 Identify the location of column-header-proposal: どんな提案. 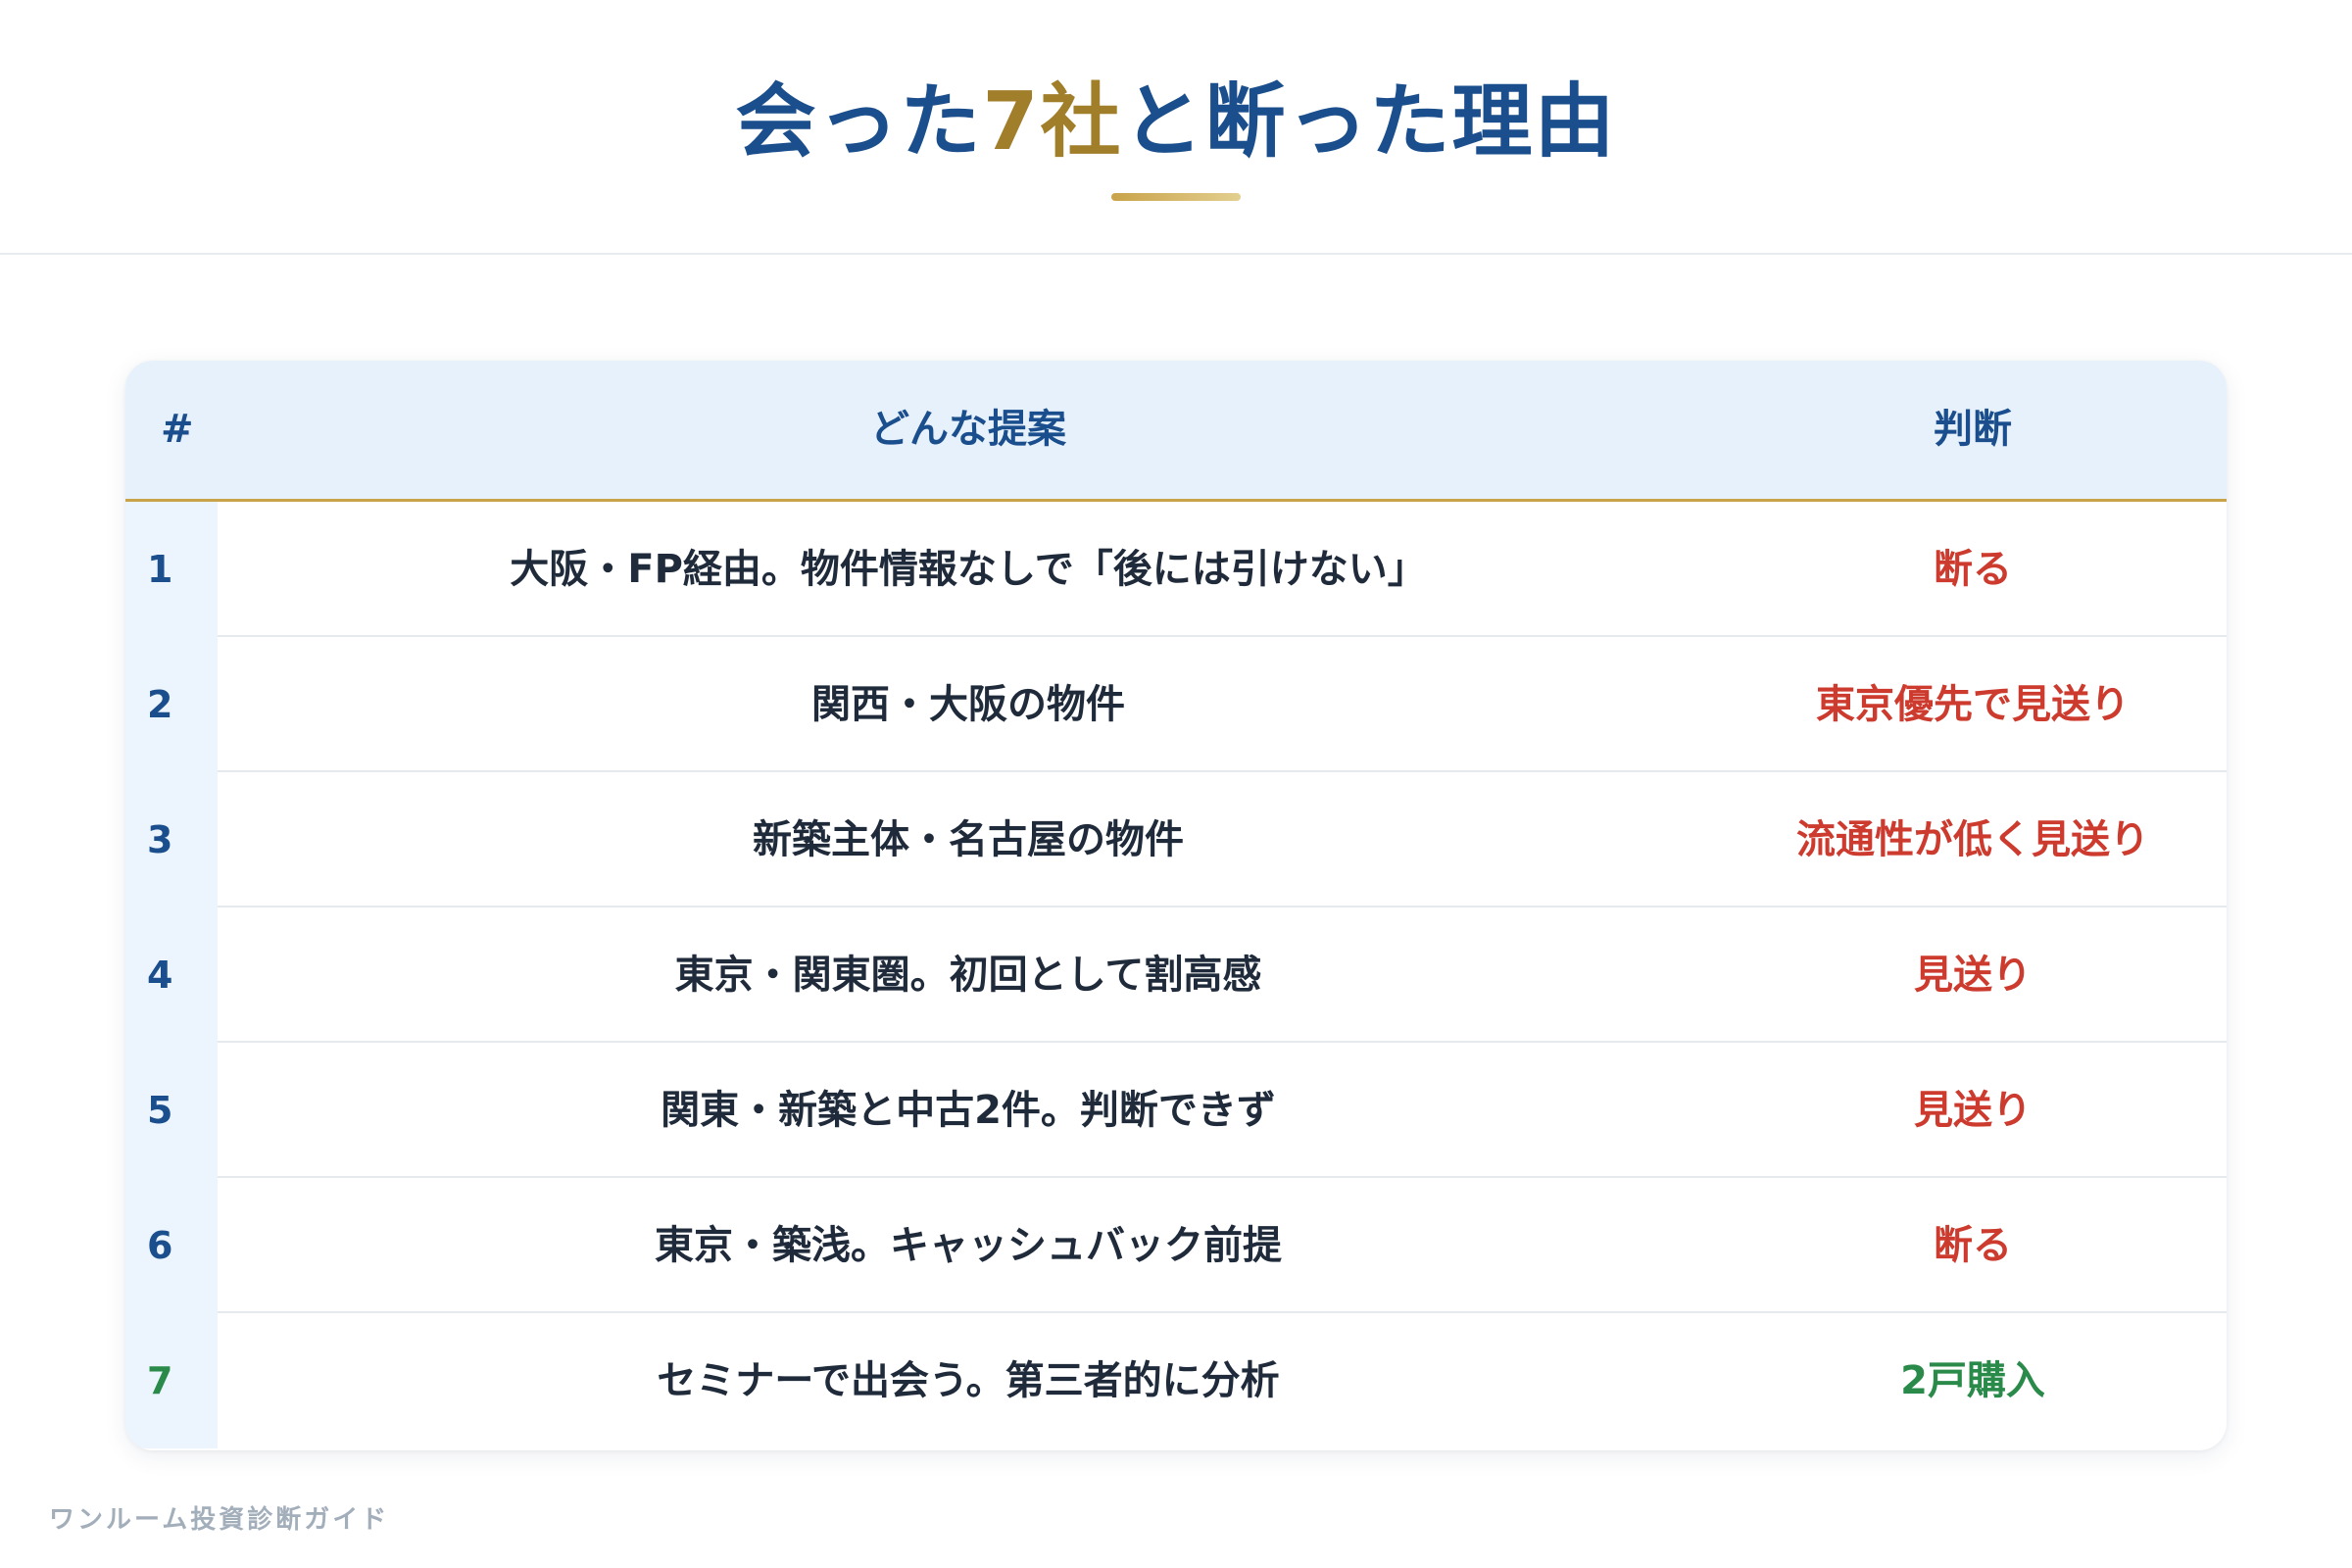
(968, 429).